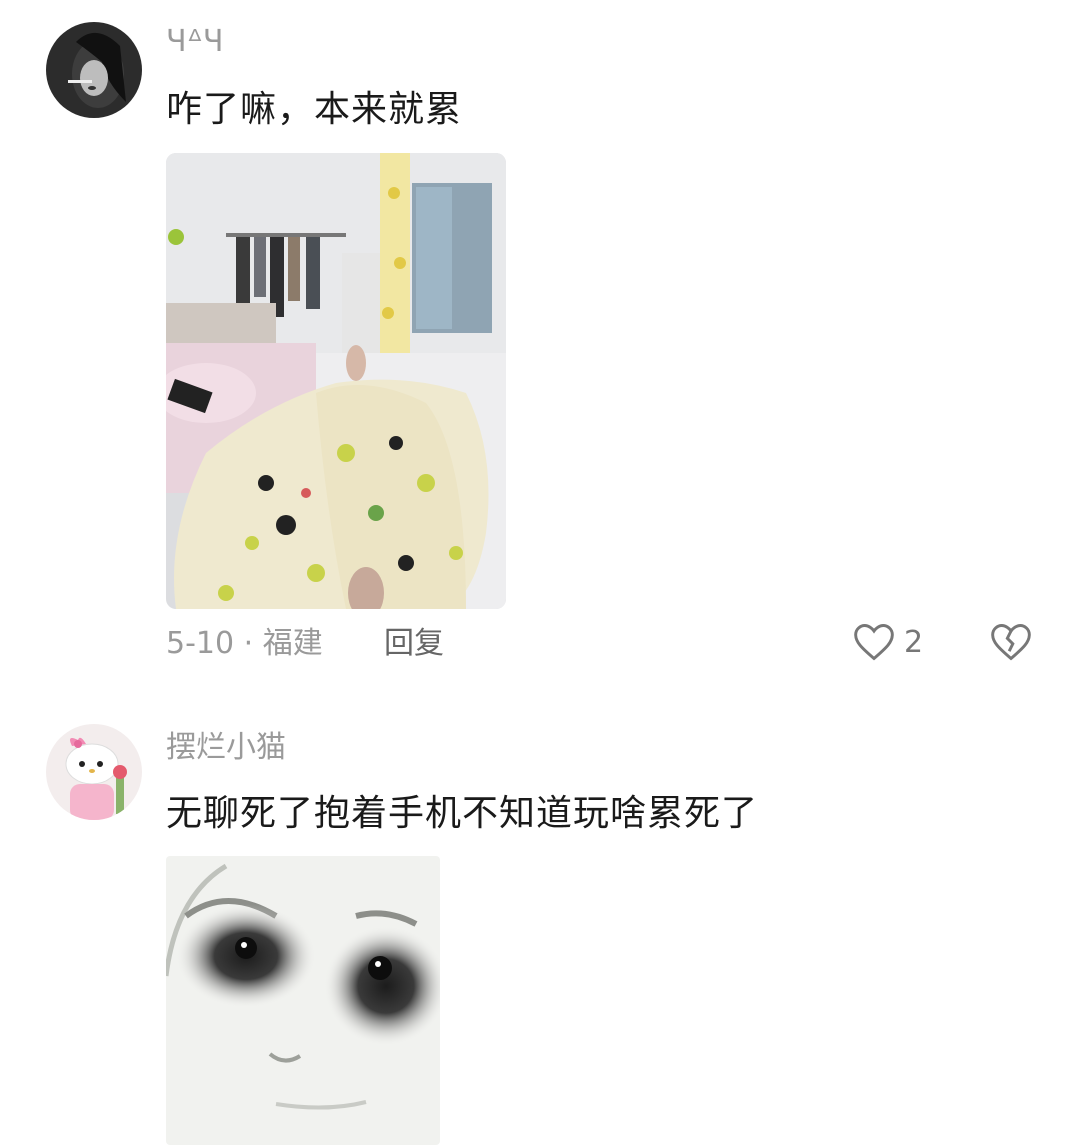 This screenshot has height=1145, width=1080. What do you see at coordinates (462, 813) in the screenshot?
I see `comment-text: 无聊死了抱着手机不知道玩啥累死了` at bounding box center [462, 813].